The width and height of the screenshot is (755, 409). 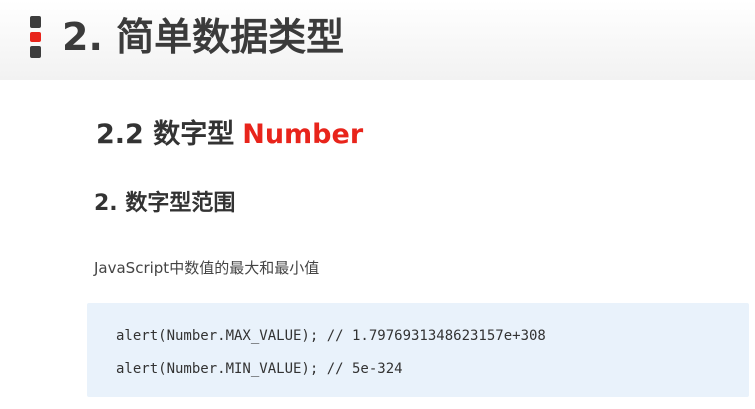 What do you see at coordinates (259, 369) in the screenshot?
I see `code-line-min-value: alert(Number.MIN_VALUE); // 5e-324` at bounding box center [259, 369].